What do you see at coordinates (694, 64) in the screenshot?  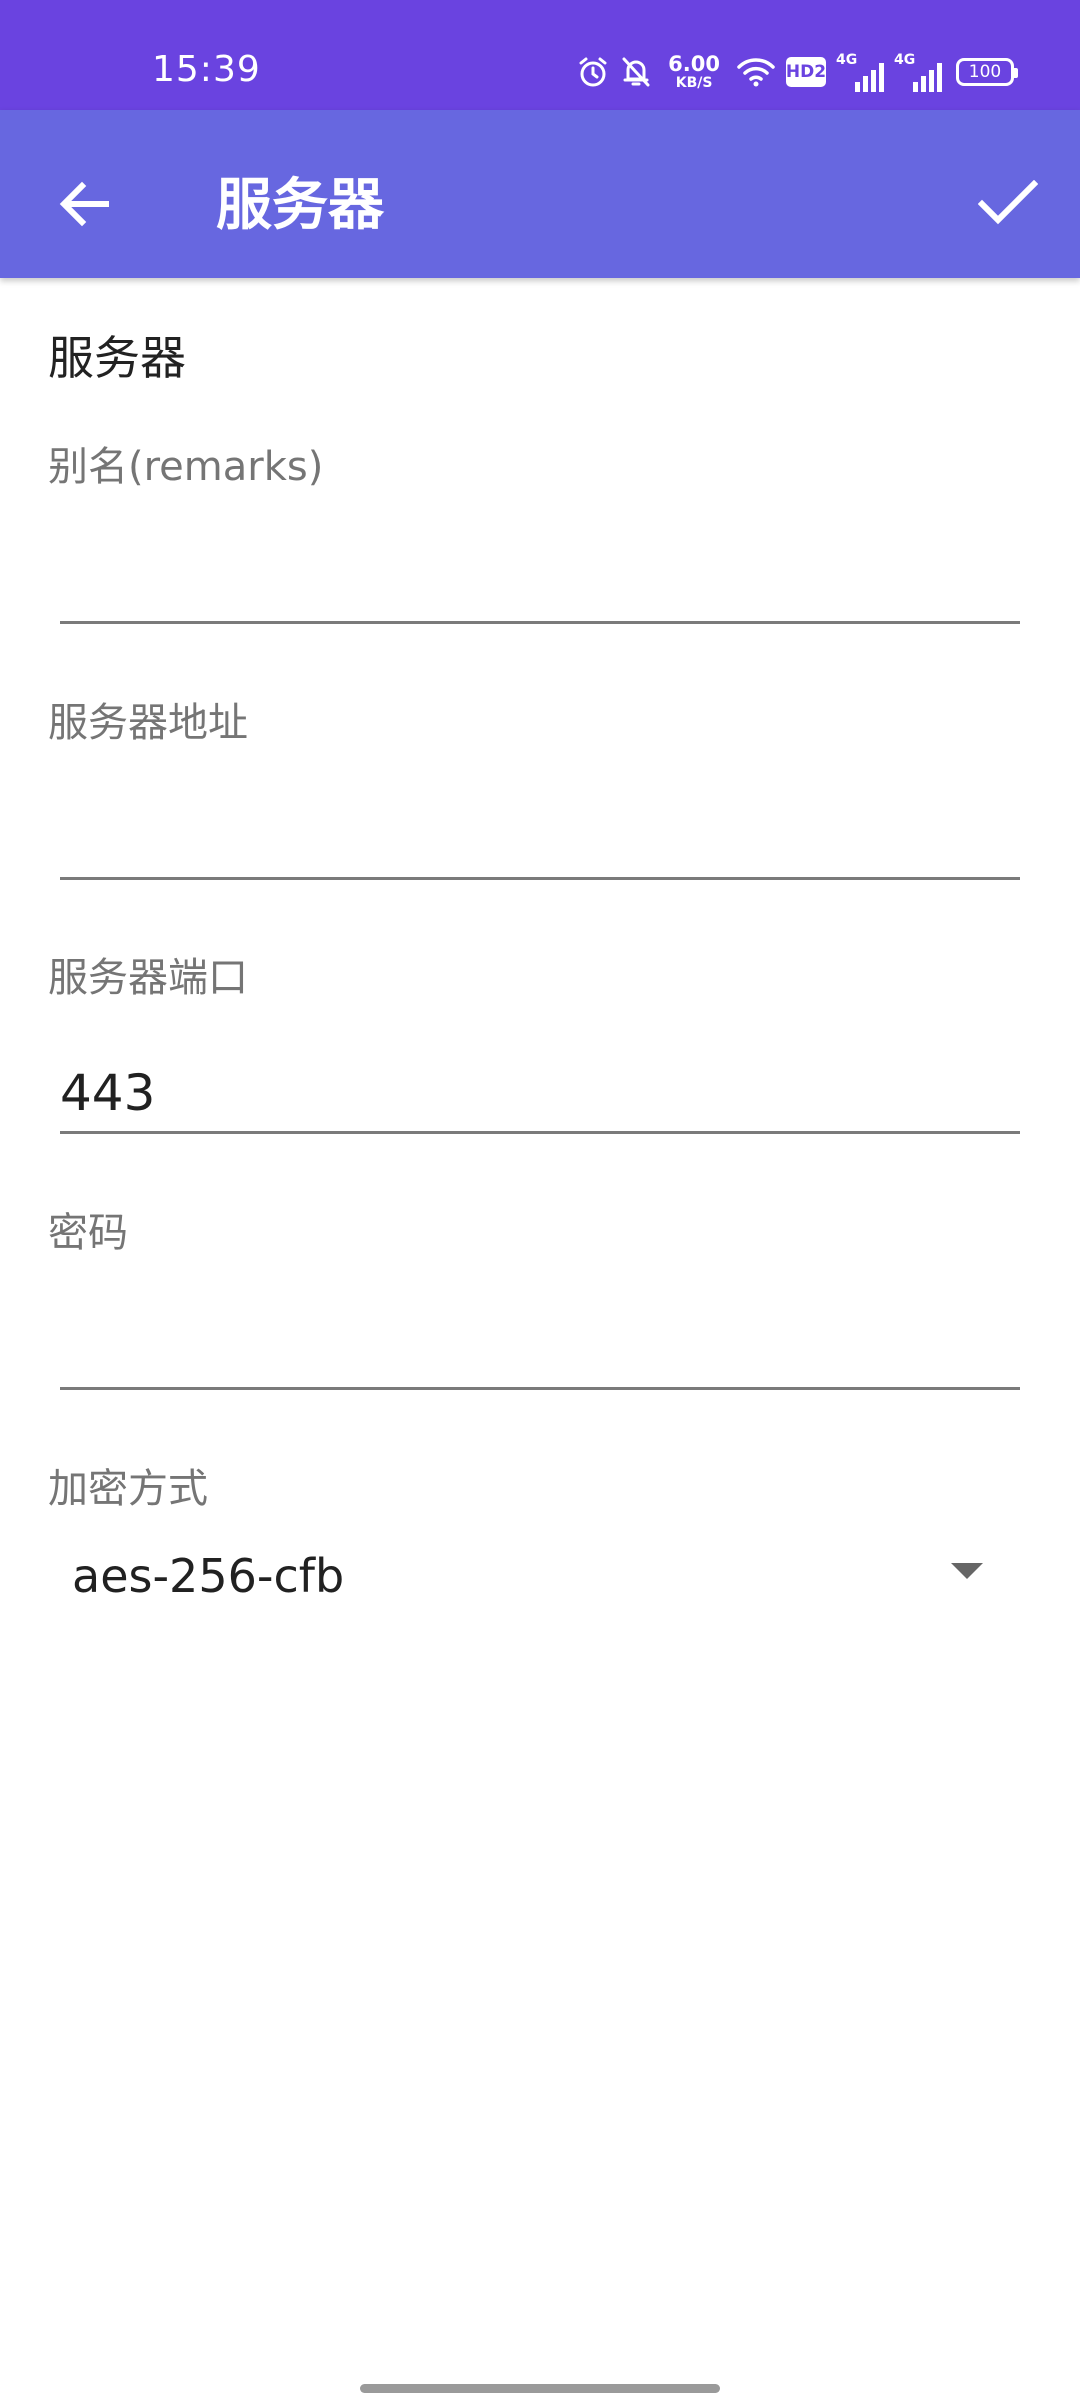 I see `net-speed-value: 6.00` at bounding box center [694, 64].